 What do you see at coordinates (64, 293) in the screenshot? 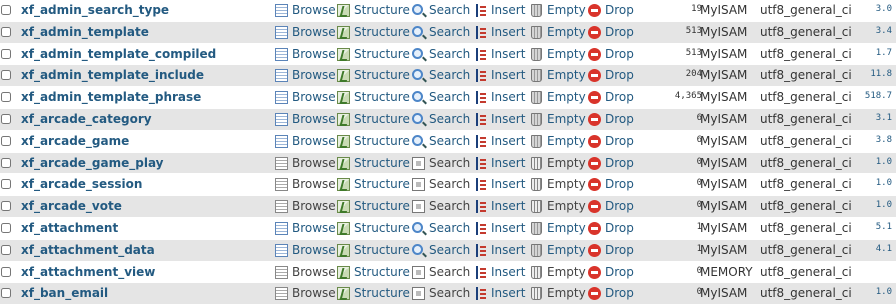
I see `table-name-link: xf_ban_email` at bounding box center [64, 293].